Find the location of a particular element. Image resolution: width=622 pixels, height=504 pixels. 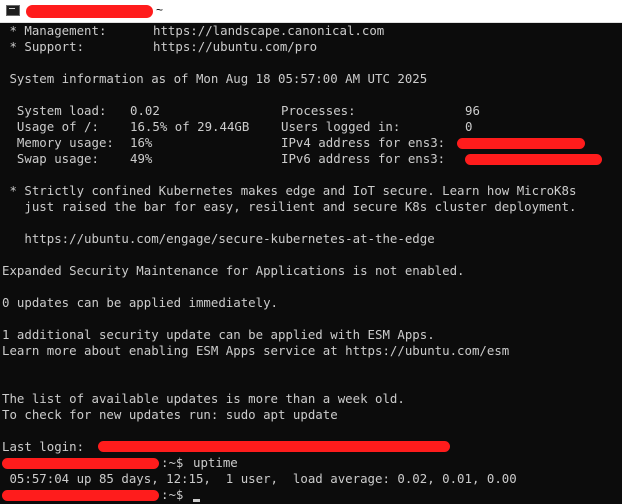

text-cursor is located at coordinates (196, 500).